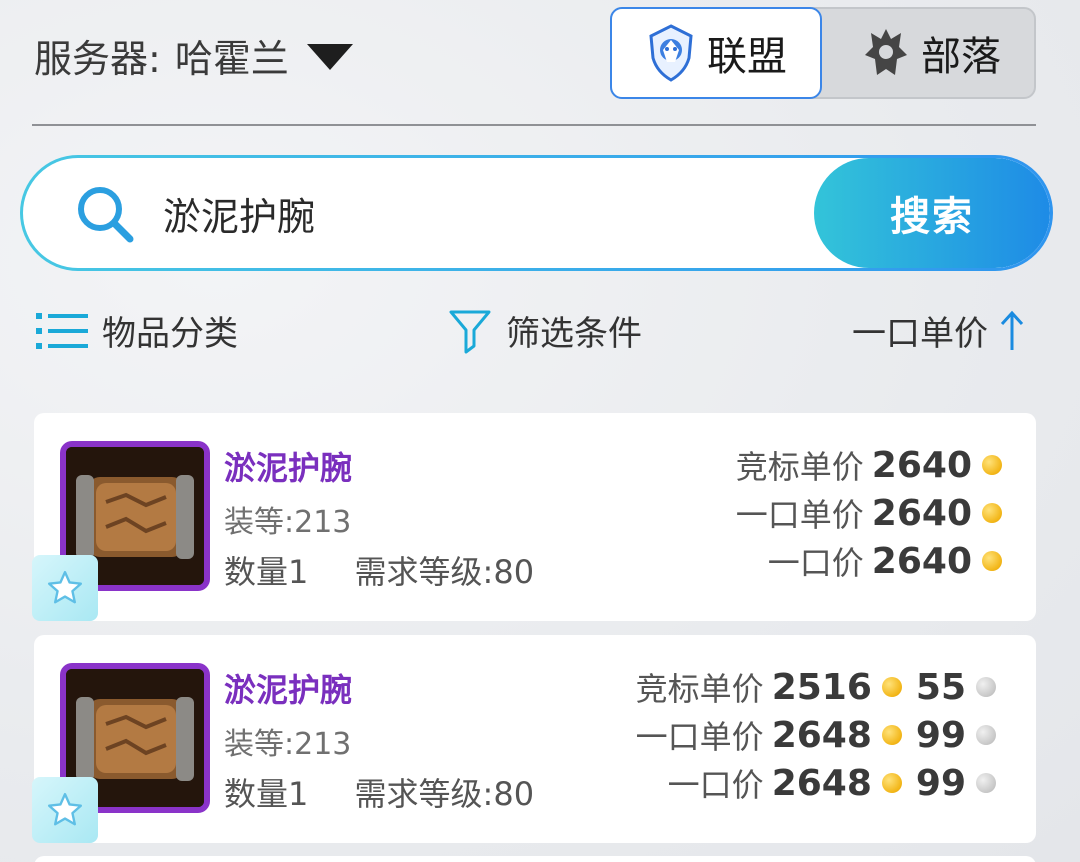  Describe the element at coordinates (940, 687) in the screenshot. I see `bid-price-silver: 55` at that location.